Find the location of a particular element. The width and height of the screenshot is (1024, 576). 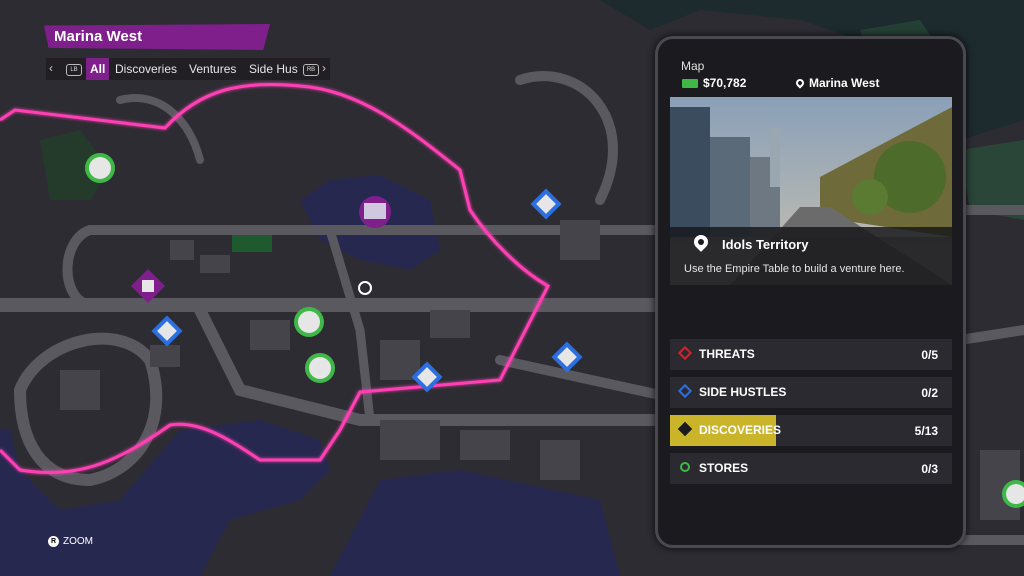

venture-marker is located at coordinates (375, 212).